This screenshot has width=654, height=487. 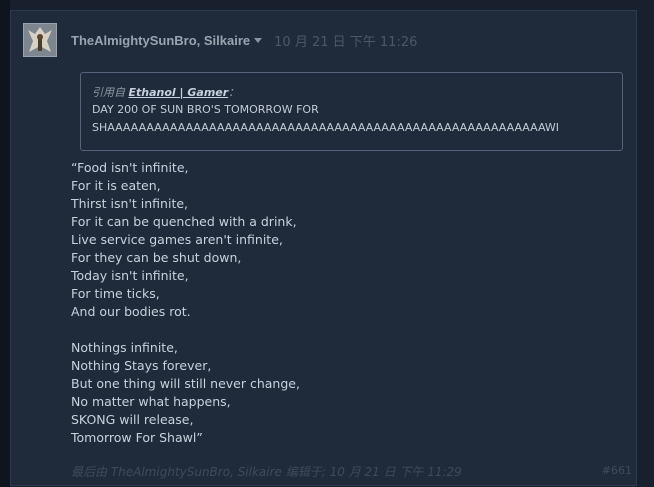 I want to click on body-line: SKONG will release,, so click(x=132, y=419).